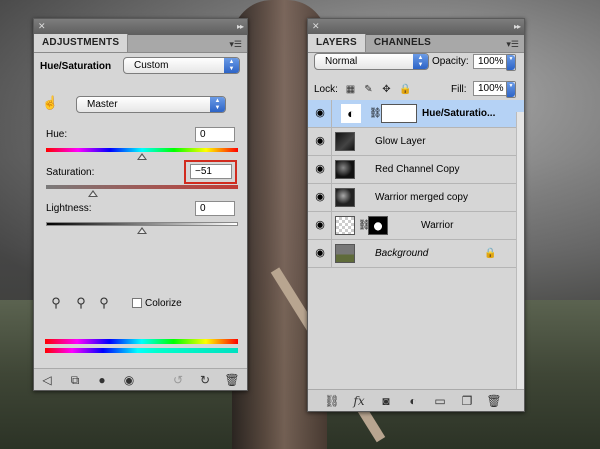 This screenshot has height=449, width=600. What do you see at coordinates (341, 61) in the screenshot?
I see `blend-mode-value: Normal` at bounding box center [341, 61].